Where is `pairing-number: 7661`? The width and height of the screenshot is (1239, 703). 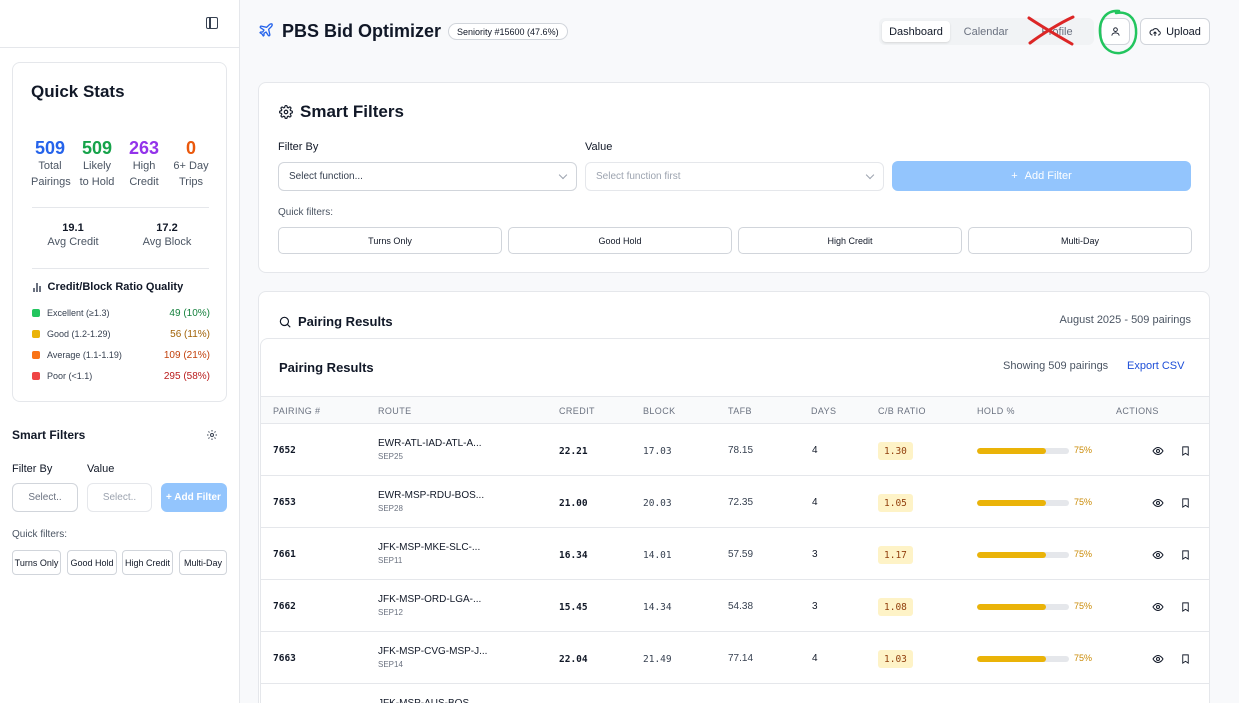
pairing-number: 7661 is located at coordinates (284, 554).